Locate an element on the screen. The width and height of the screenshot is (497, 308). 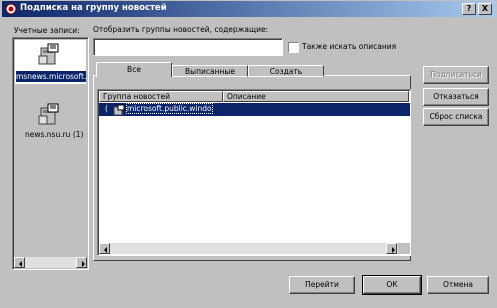
account-item-label: news.nsu.ru (1) is located at coordinates (54, 134).